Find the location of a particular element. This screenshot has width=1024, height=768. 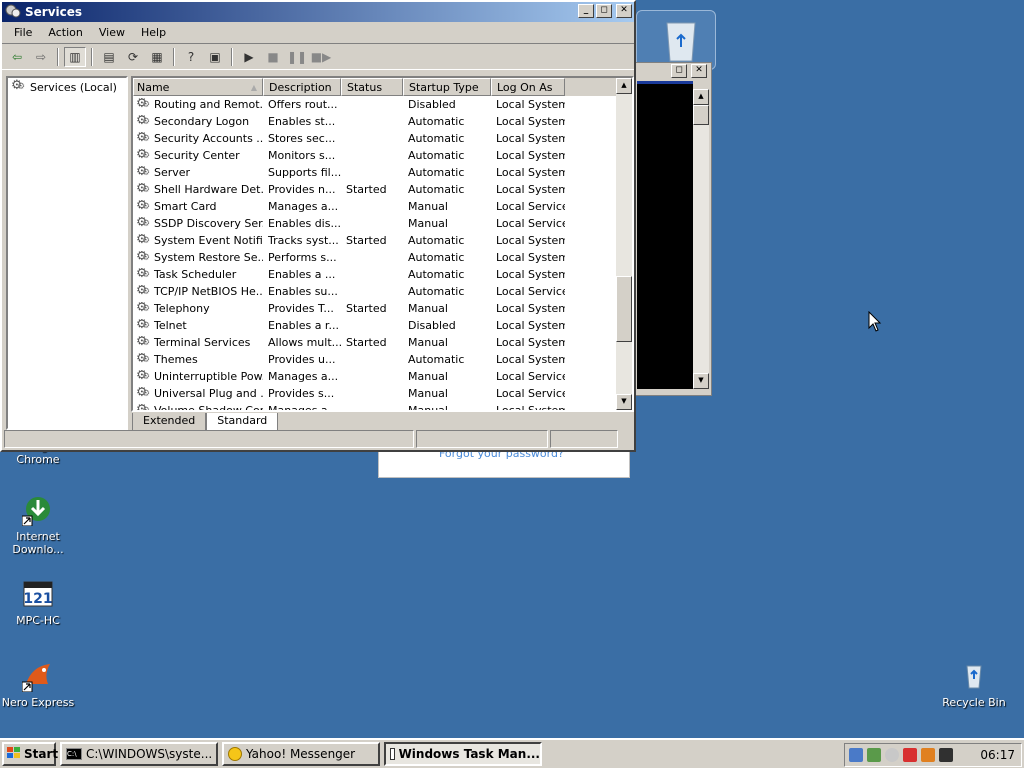

help-icon: ? is located at coordinates (191, 57).